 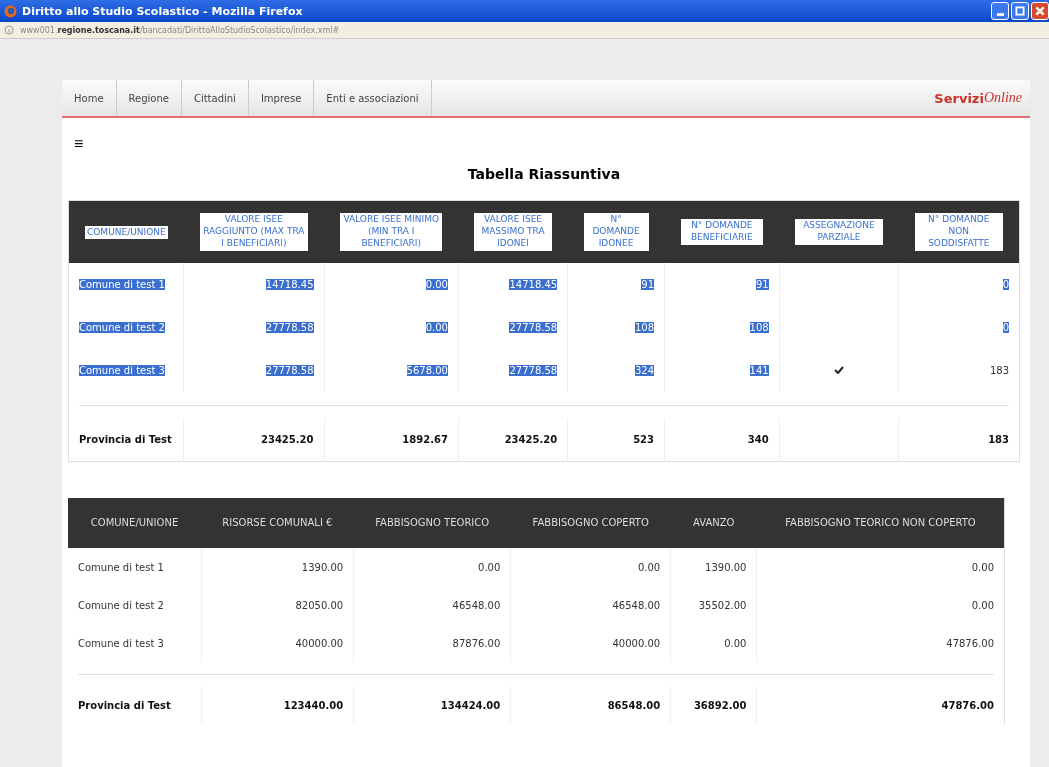 I want to click on table-cell: 35502.00, so click(x=713, y=605).